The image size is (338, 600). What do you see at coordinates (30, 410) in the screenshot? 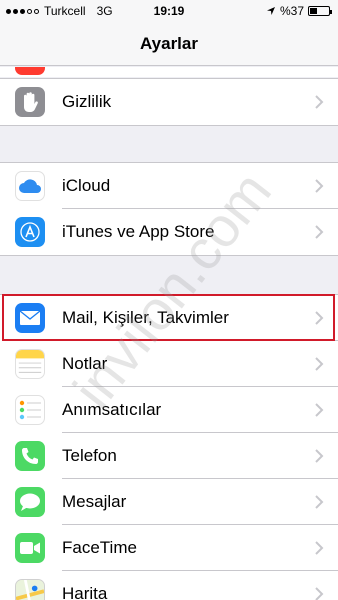
I see `reminders-icon` at bounding box center [30, 410].